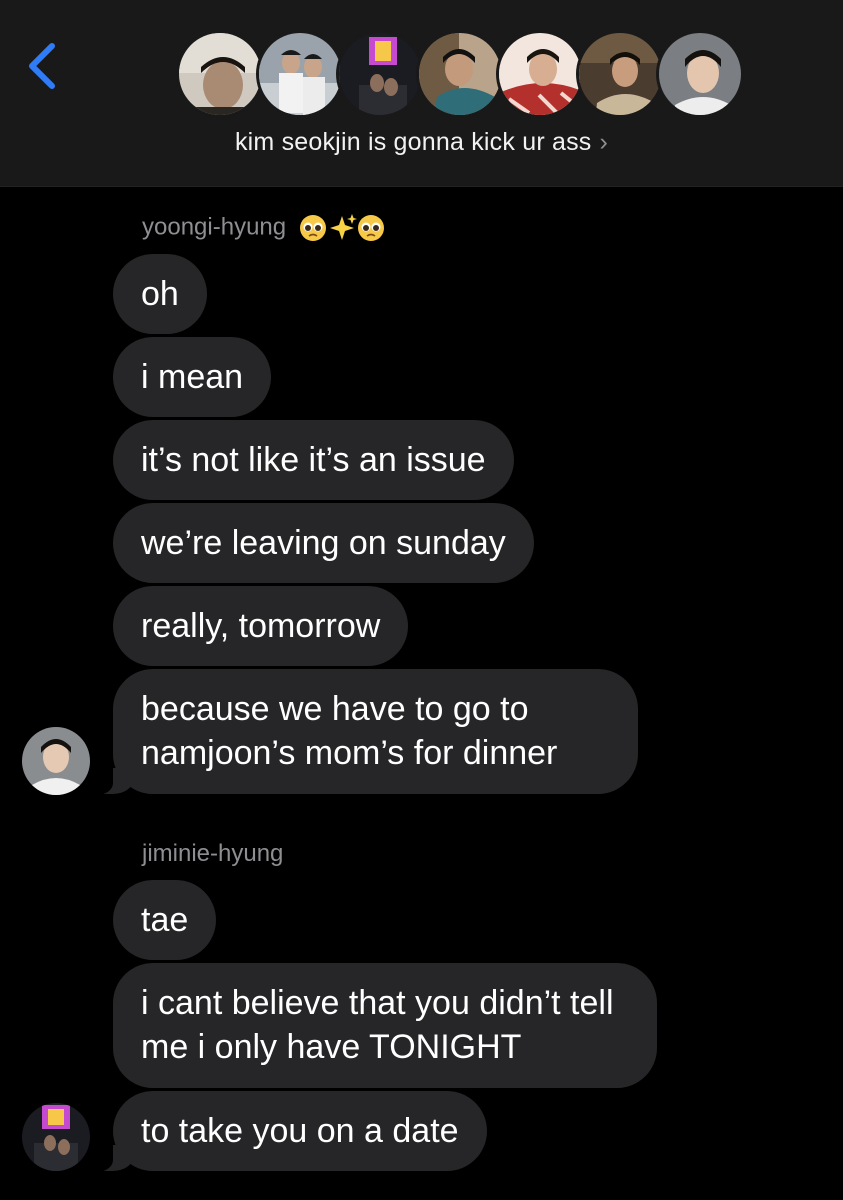 The width and height of the screenshot is (843, 1200). I want to click on message-bubble: we’re leaving on sunday, so click(323, 543).